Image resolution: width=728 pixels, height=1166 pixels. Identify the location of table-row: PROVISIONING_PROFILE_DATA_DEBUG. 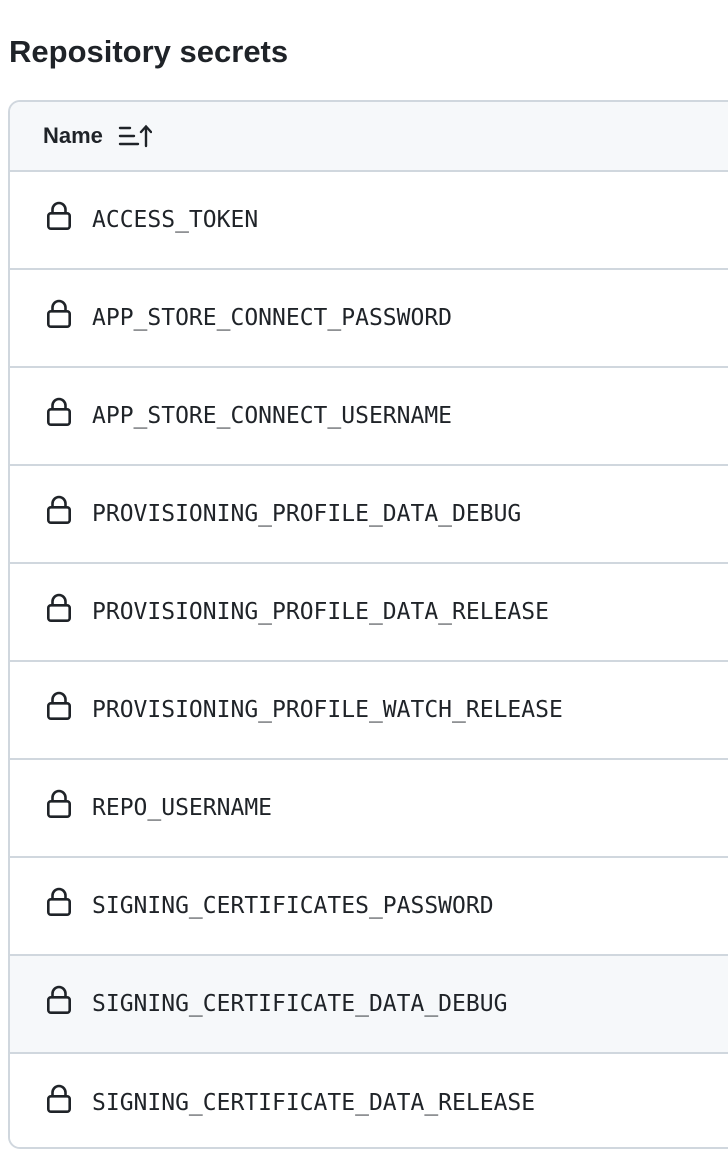
(369, 515).